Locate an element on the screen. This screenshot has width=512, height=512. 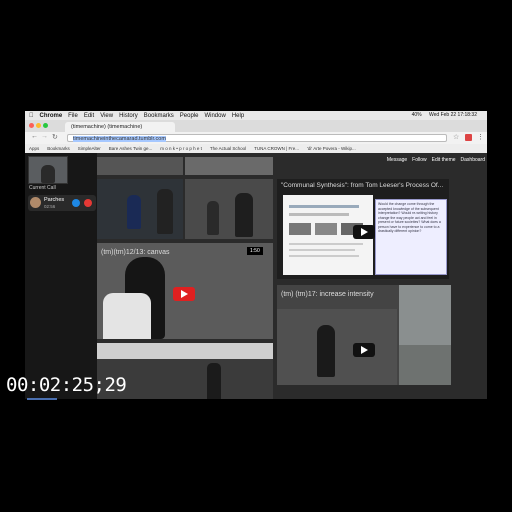
battery-level: 40% is located at coordinates (416, 115).